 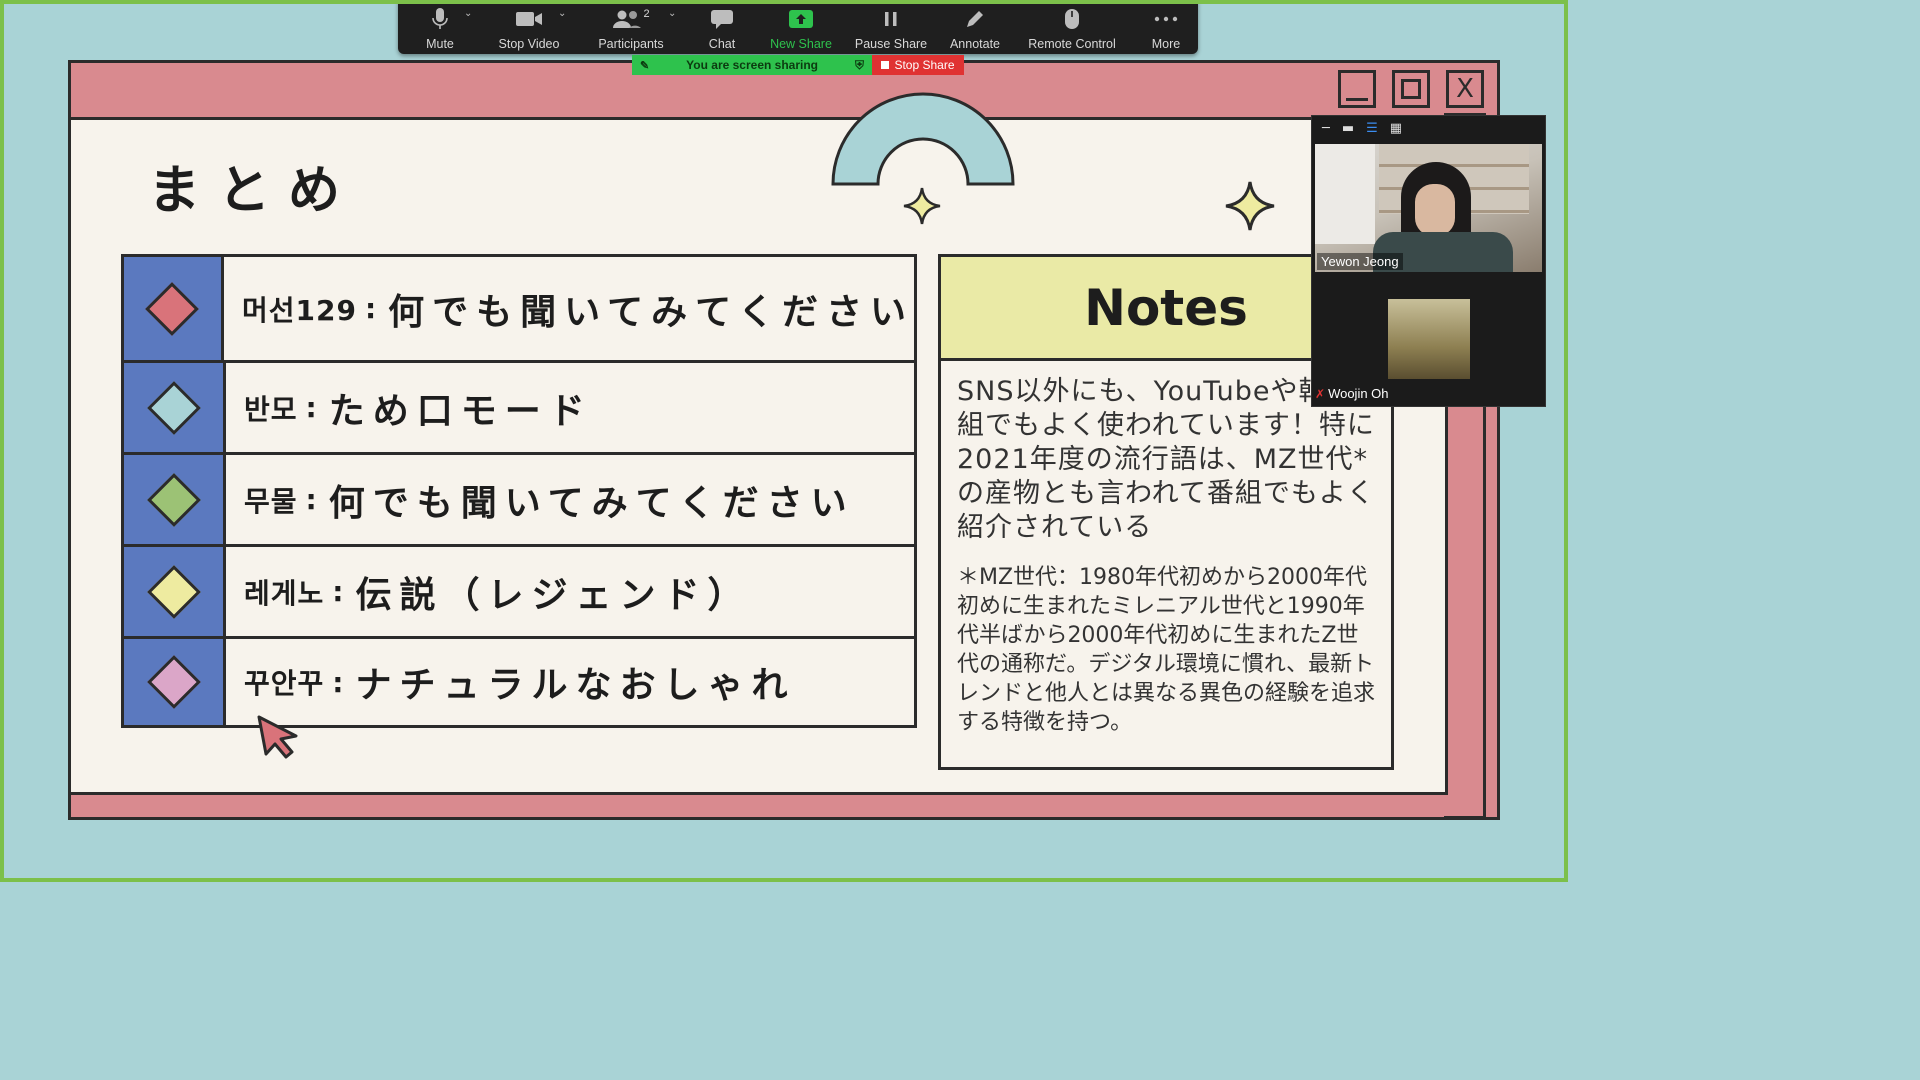 What do you see at coordinates (722, 19) in the screenshot?
I see `chat-bubble-icon` at bounding box center [722, 19].